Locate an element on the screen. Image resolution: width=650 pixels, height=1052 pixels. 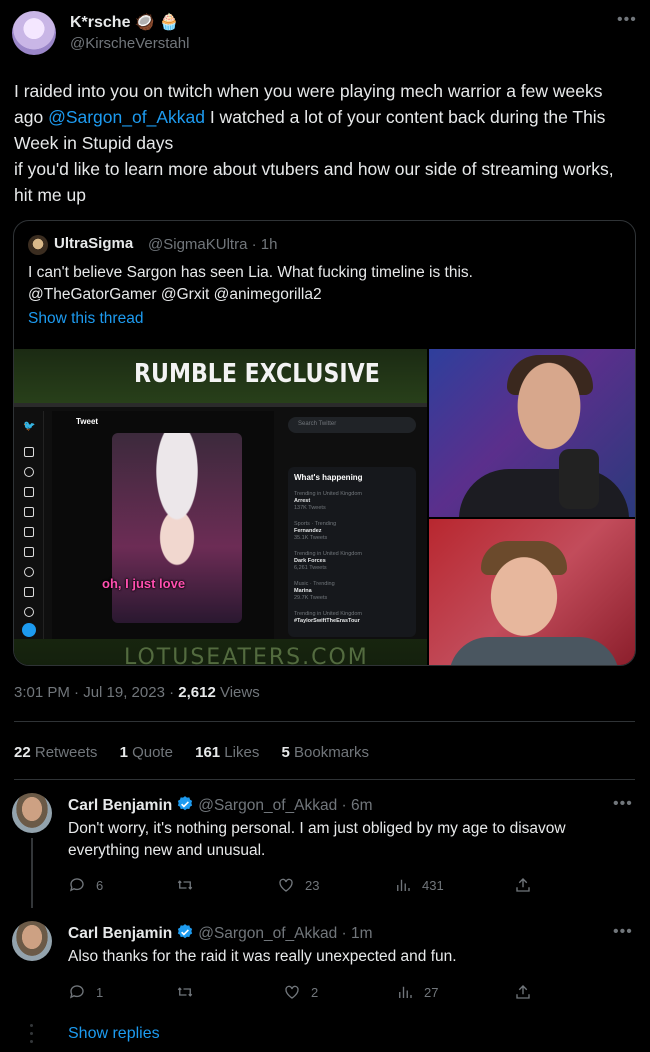
reply-button: 6 is located at coordinates (85, 885).